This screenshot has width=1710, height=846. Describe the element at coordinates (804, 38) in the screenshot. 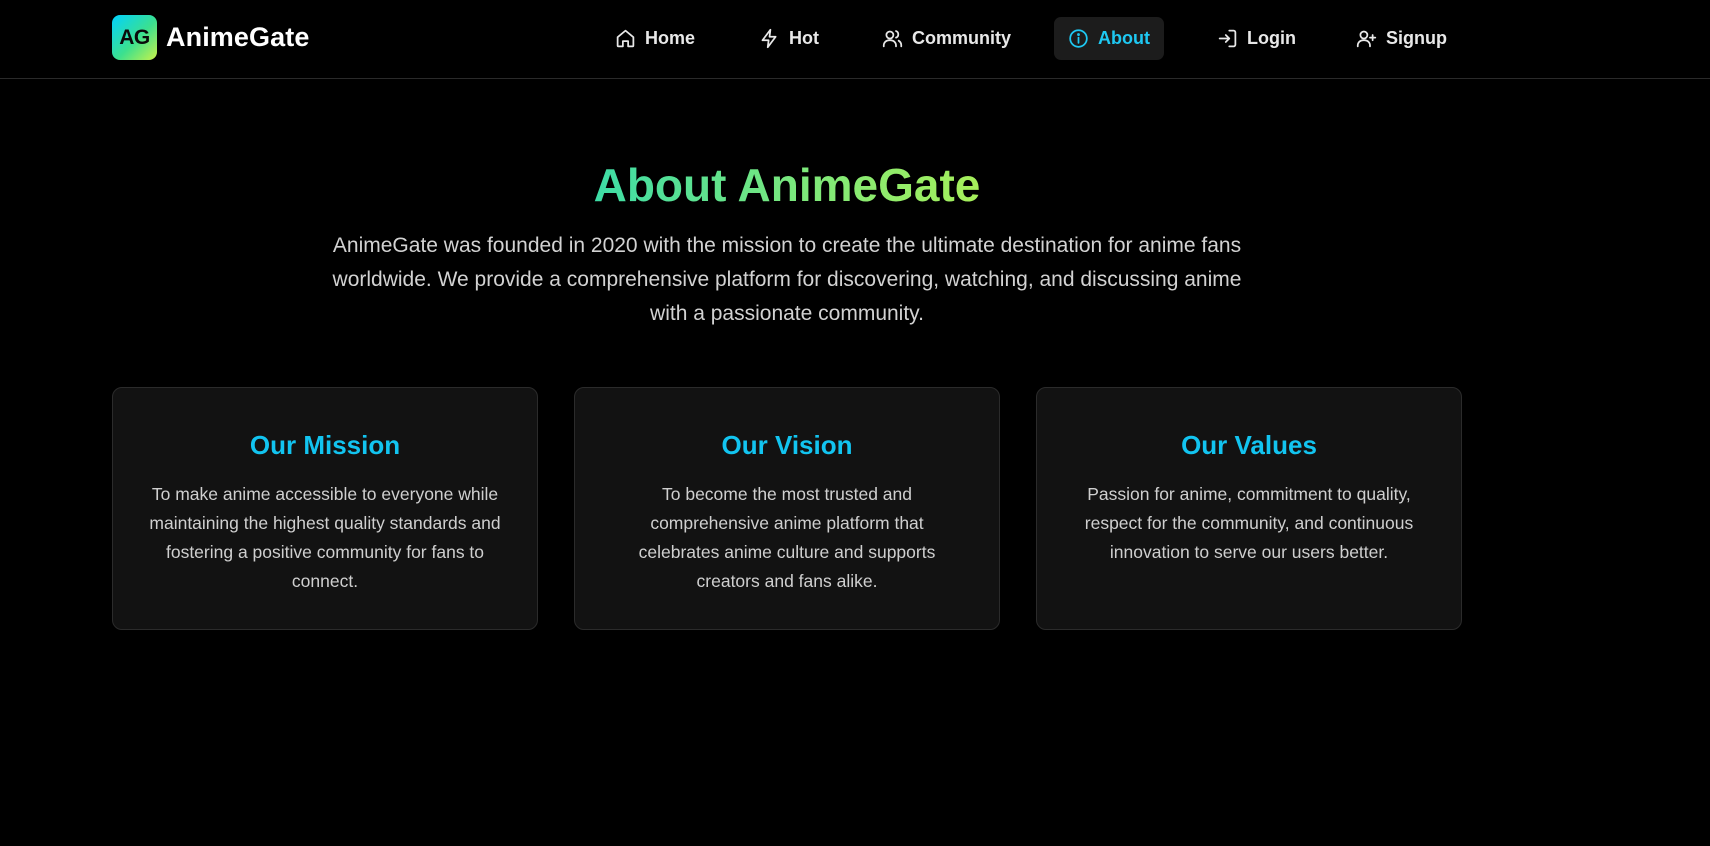

I see `nav-item-label: Hot` at that location.